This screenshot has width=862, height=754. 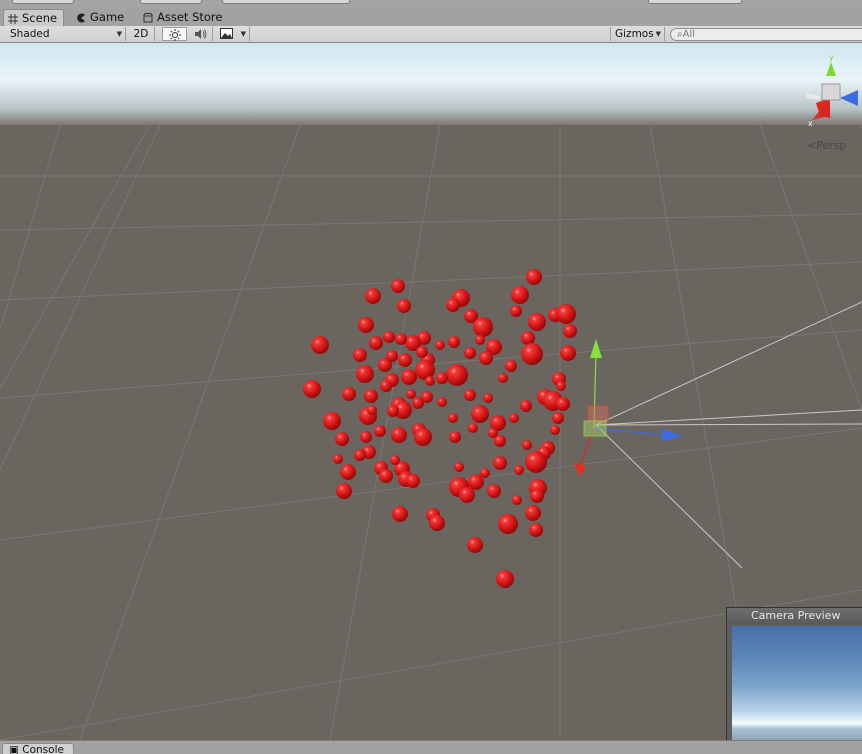 I want to click on tab-asset-store: Asset Store, so click(x=184, y=17).